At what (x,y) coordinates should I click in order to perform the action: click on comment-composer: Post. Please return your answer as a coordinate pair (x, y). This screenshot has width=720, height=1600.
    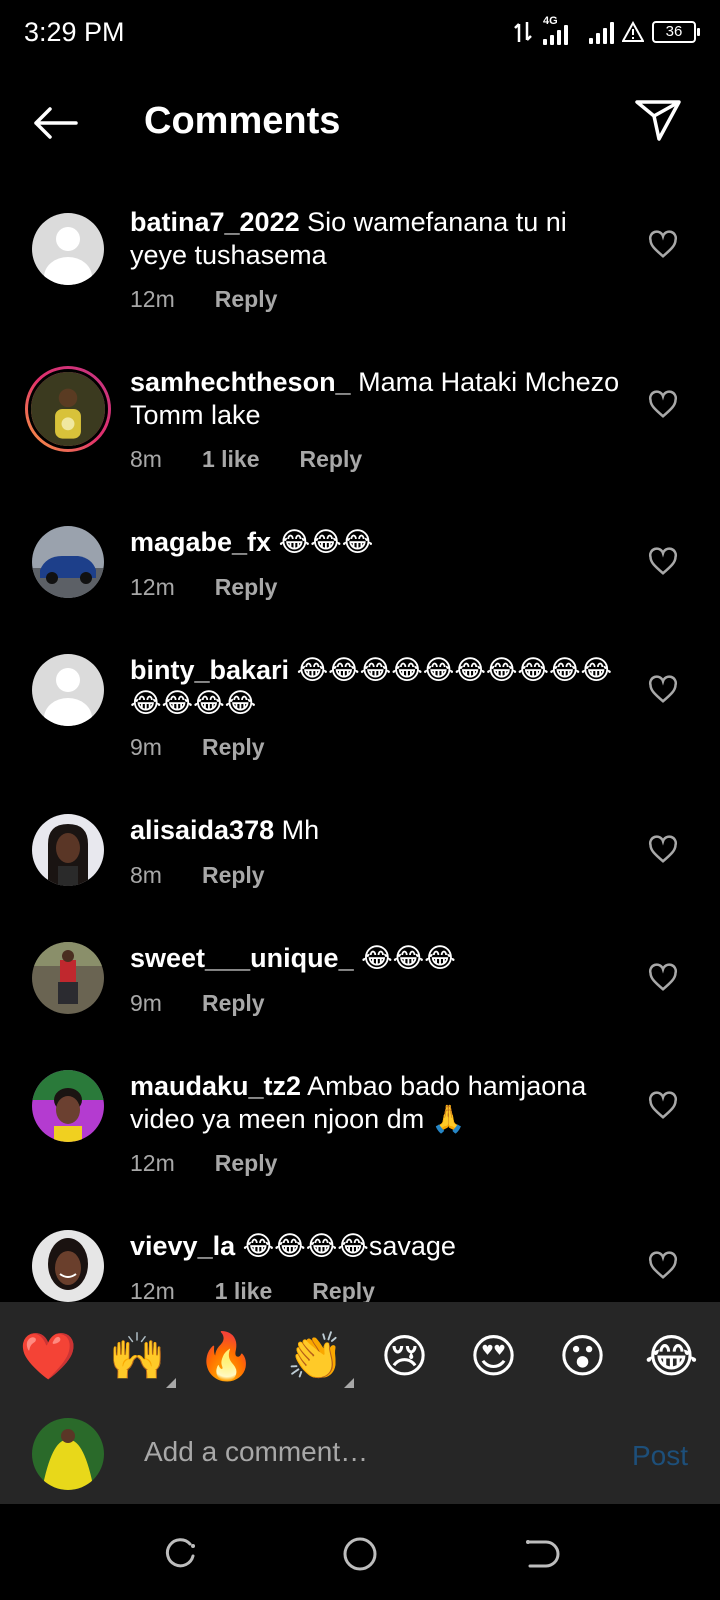
    Looking at the image, I should click on (360, 1457).